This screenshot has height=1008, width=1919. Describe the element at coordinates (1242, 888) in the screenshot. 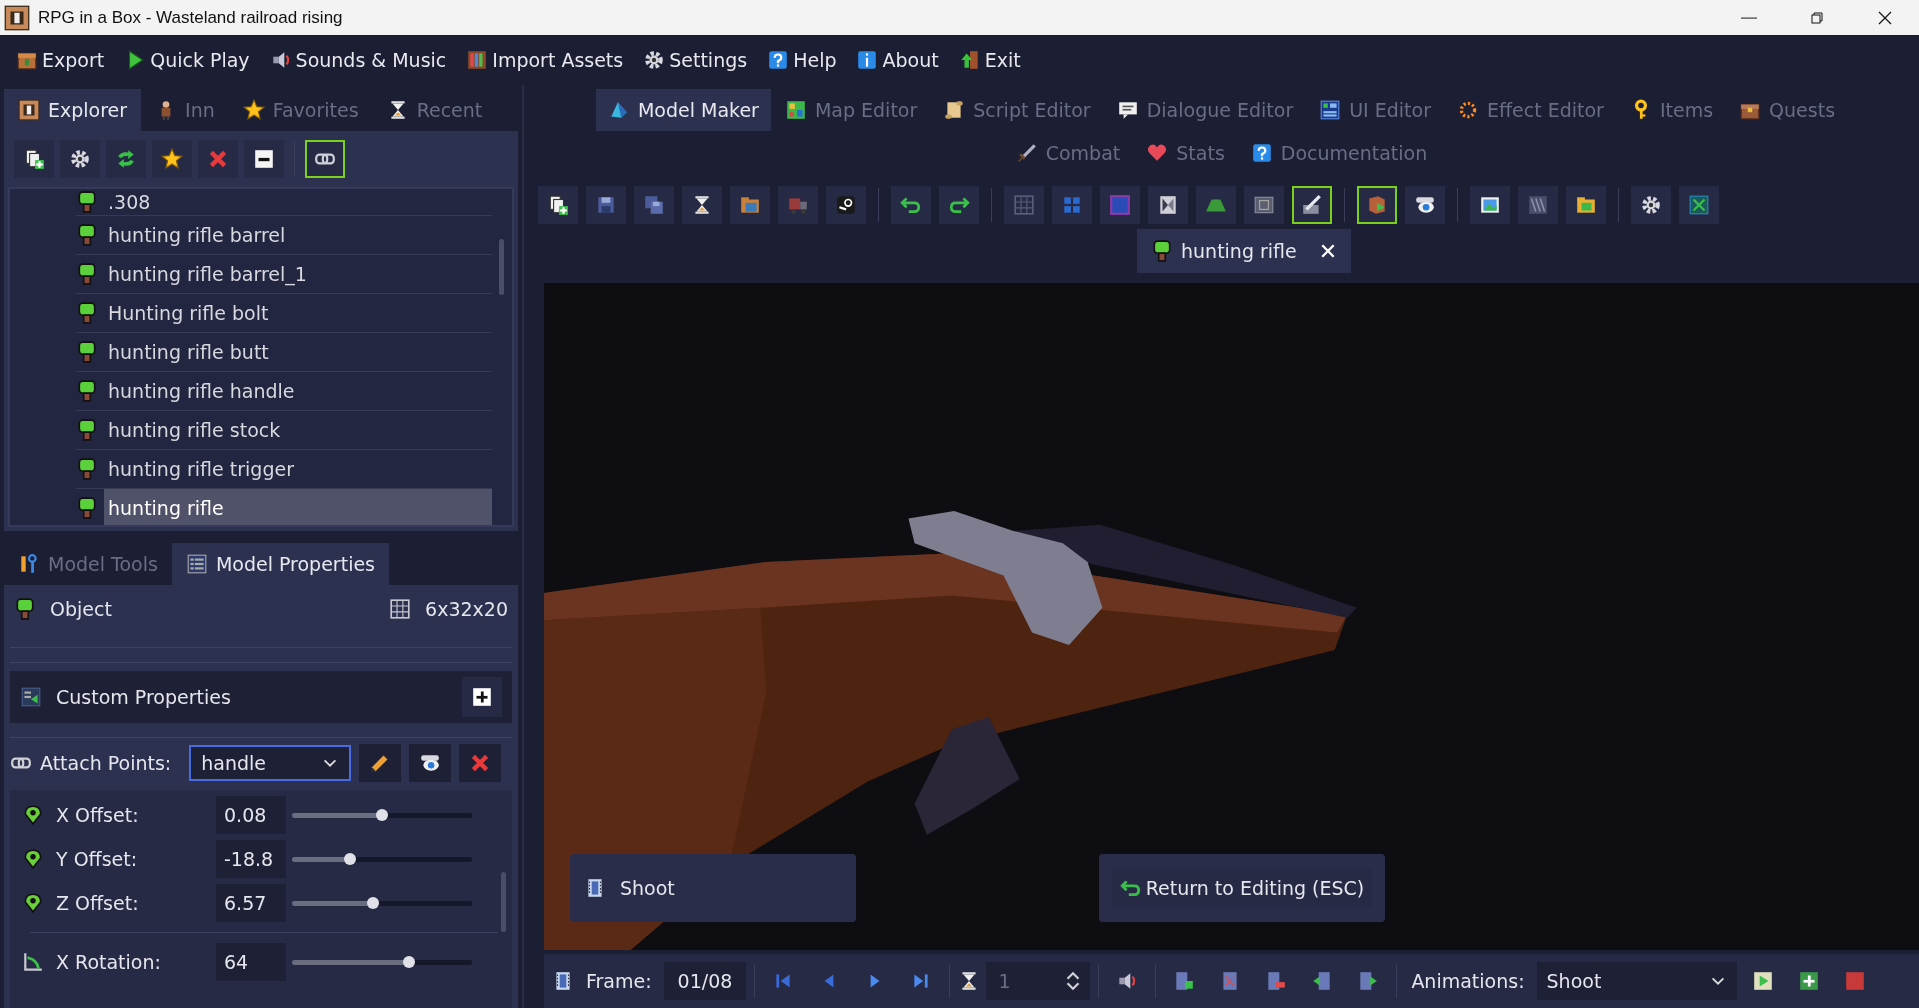

I see `return-to-editing-button: Return to Editing (ESC)` at that location.